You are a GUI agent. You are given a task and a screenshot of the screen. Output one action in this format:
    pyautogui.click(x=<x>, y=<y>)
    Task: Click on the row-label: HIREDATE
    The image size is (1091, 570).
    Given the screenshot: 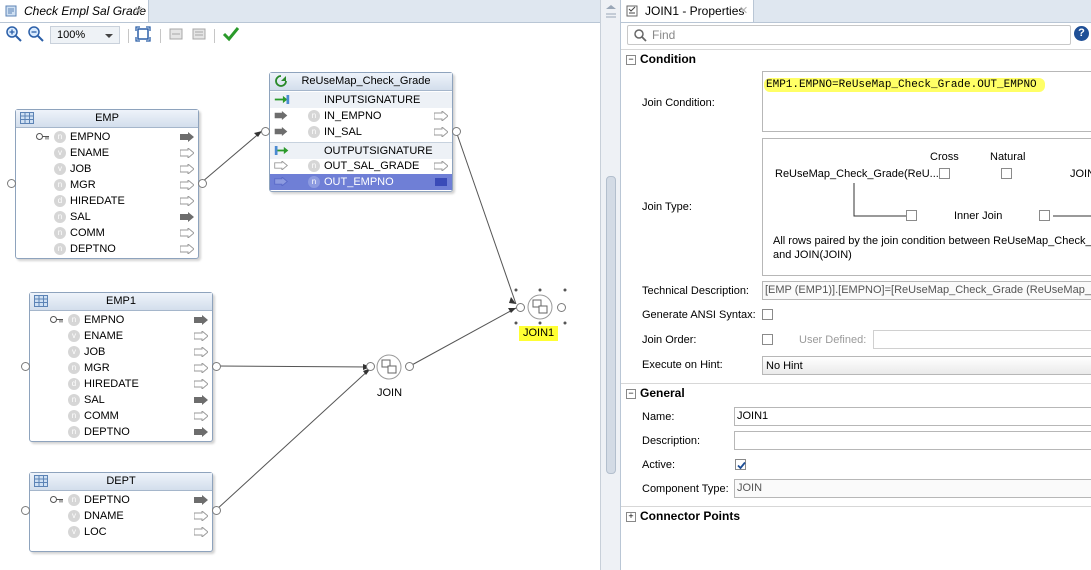 What is the action you would take?
    pyautogui.click(x=97, y=201)
    